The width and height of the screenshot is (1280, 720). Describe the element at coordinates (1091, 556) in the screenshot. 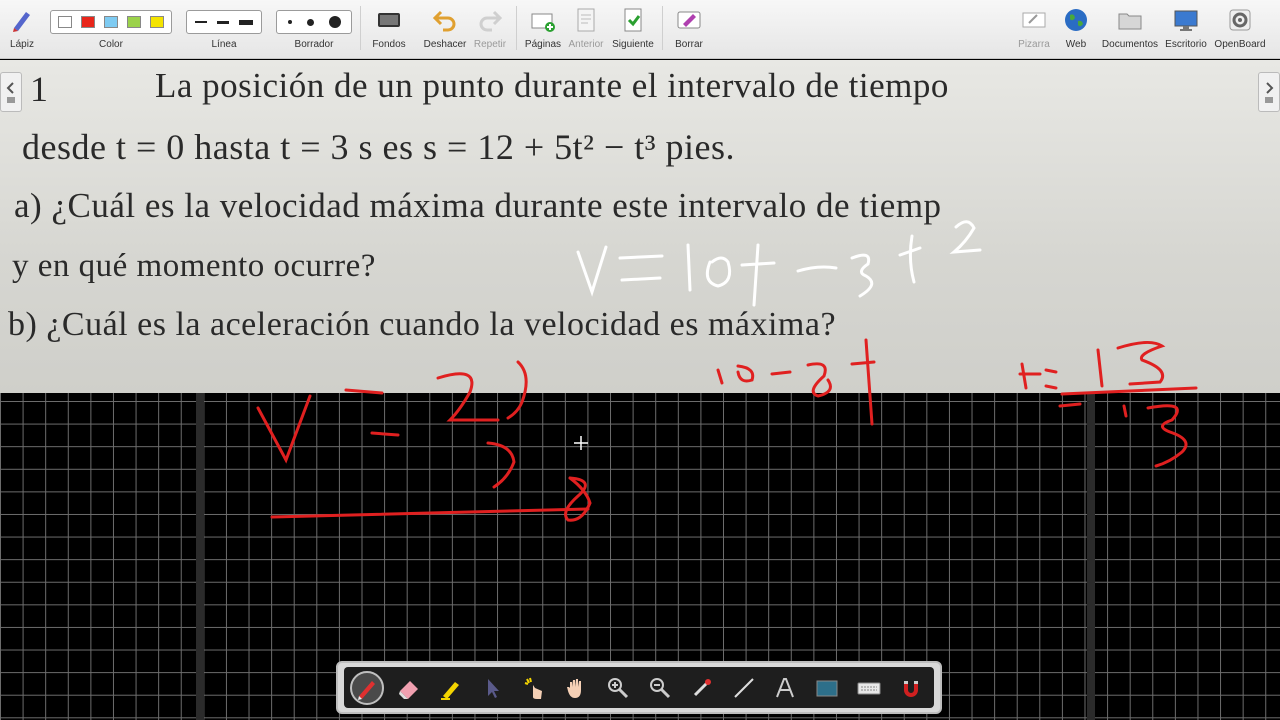

I see `ruler-line-right` at that location.